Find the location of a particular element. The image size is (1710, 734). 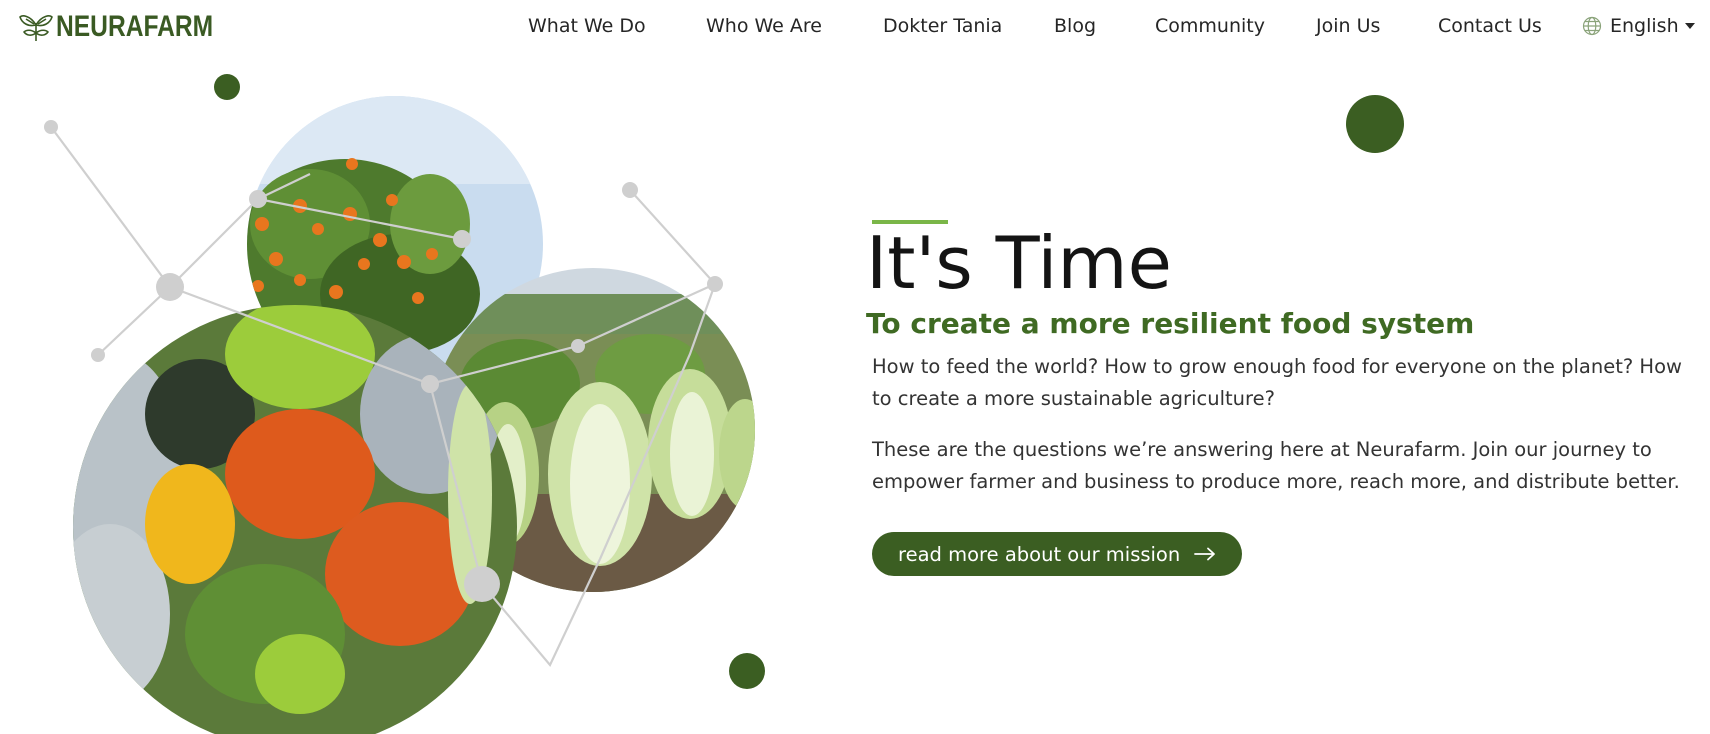

arrow-right-icon is located at coordinates (1205, 554).